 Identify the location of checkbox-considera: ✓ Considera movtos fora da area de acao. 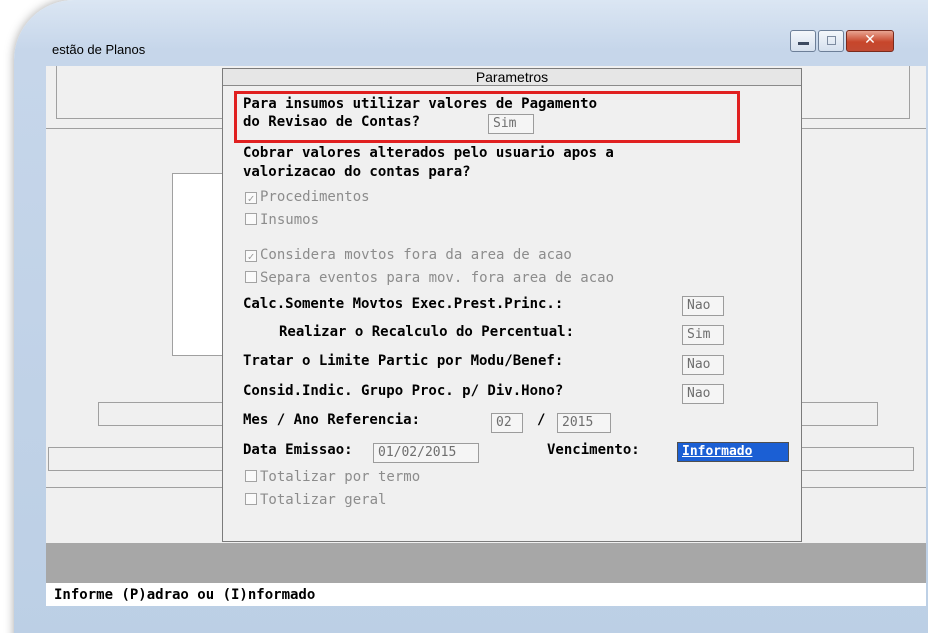
(408, 255).